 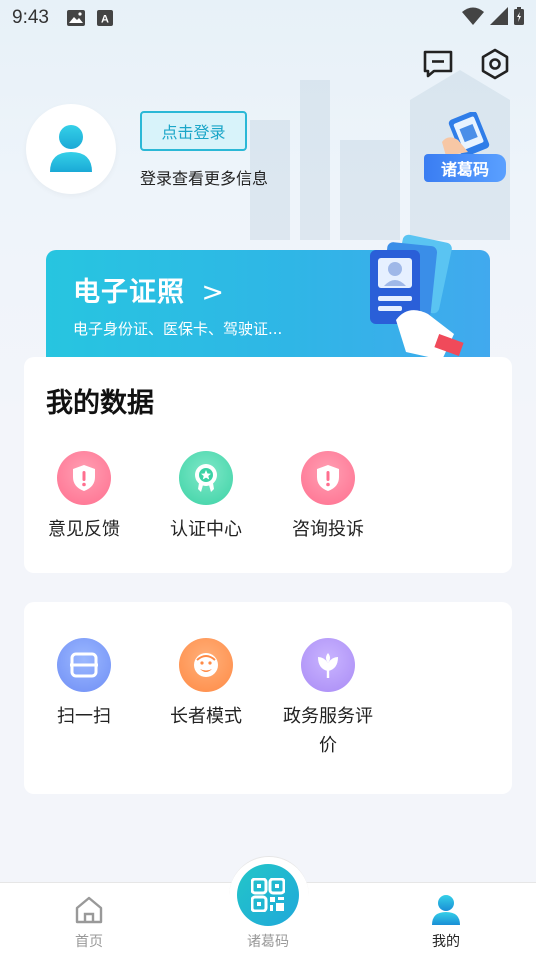 I want to click on elder-mode-label: 长者模式, so click(x=206, y=716).